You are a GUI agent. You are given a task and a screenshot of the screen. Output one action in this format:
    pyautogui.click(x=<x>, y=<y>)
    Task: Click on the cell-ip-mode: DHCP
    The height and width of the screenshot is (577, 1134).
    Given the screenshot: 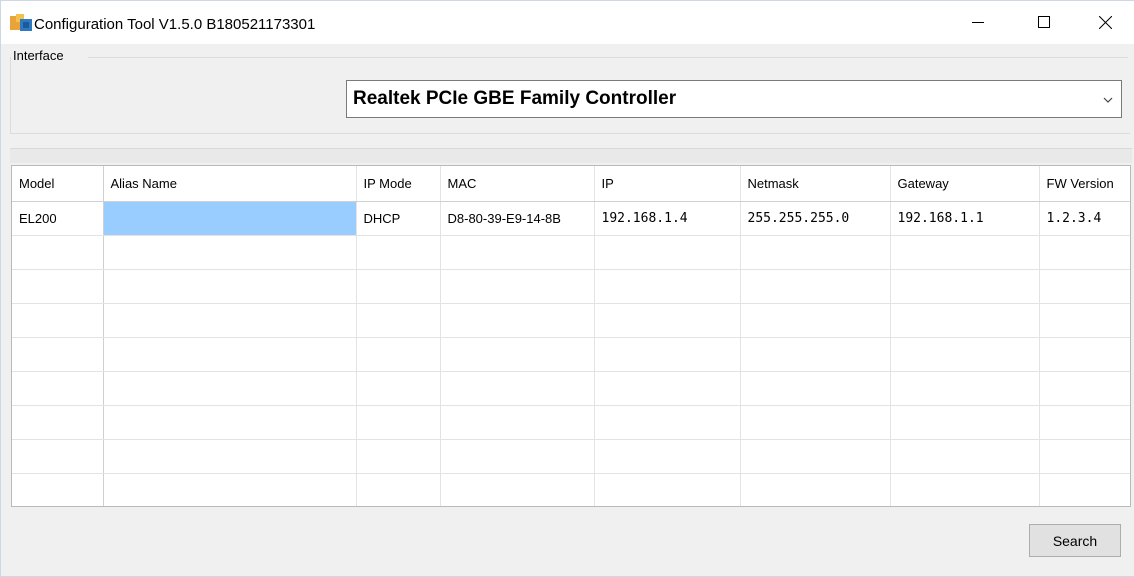 What is the action you would take?
    pyautogui.click(x=398, y=218)
    